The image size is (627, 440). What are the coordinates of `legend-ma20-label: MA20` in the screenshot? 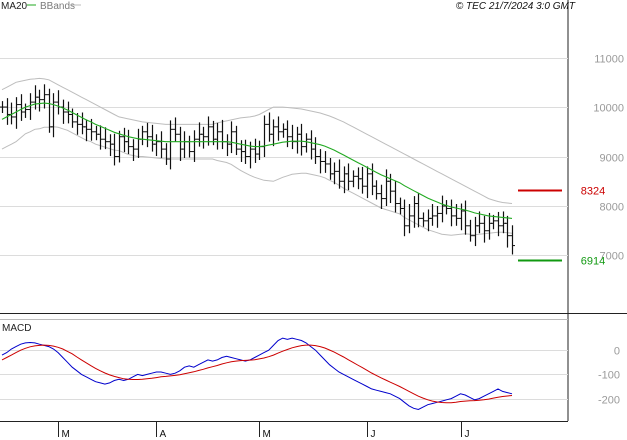 It's located at (14, 6).